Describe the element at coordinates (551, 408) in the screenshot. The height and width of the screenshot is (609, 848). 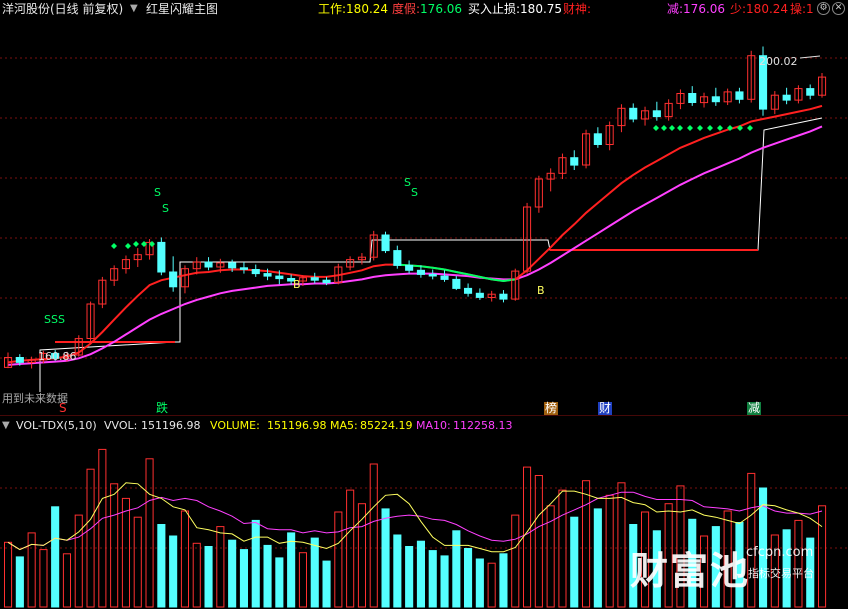
I see `bottom-mark: 榜` at that location.